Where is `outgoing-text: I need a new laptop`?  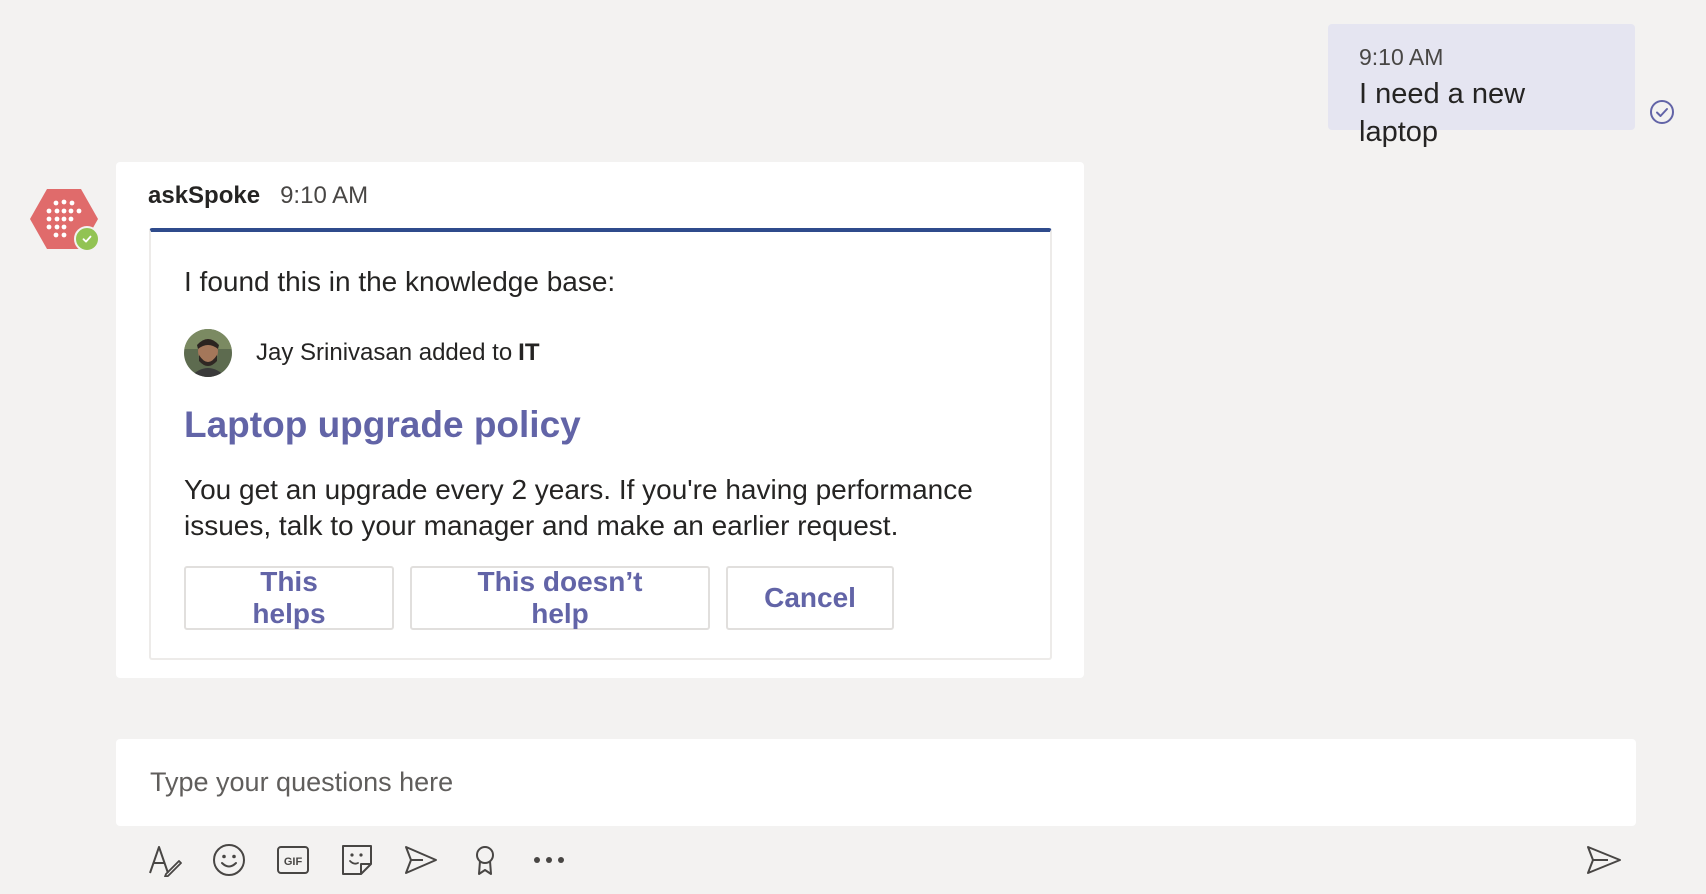
outgoing-text: I need a new laptop is located at coordinates (1442, 113).